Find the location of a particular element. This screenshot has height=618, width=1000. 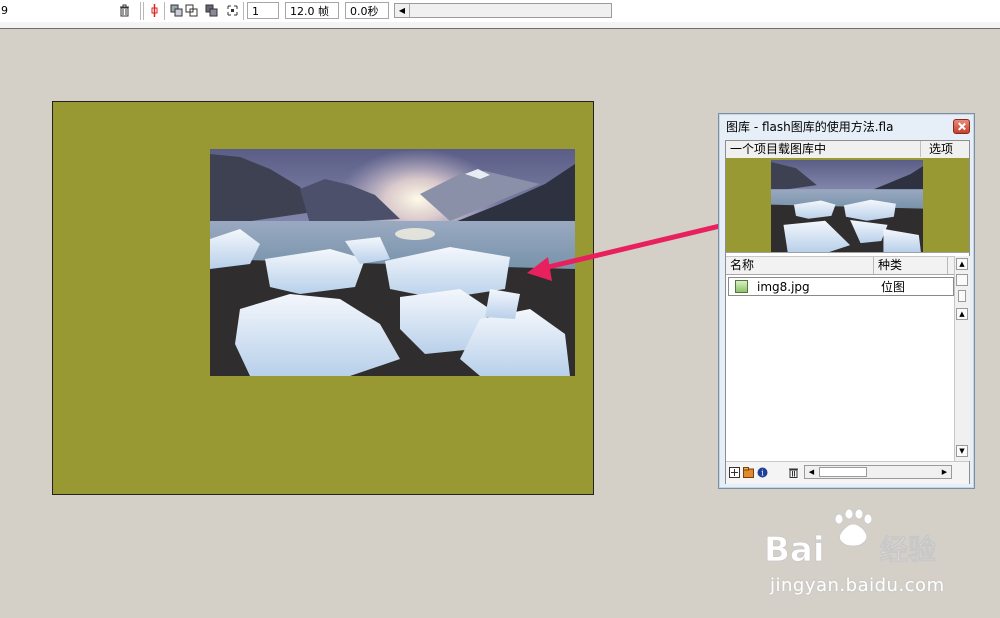

trash-icon is located at coordinates (124, 10).